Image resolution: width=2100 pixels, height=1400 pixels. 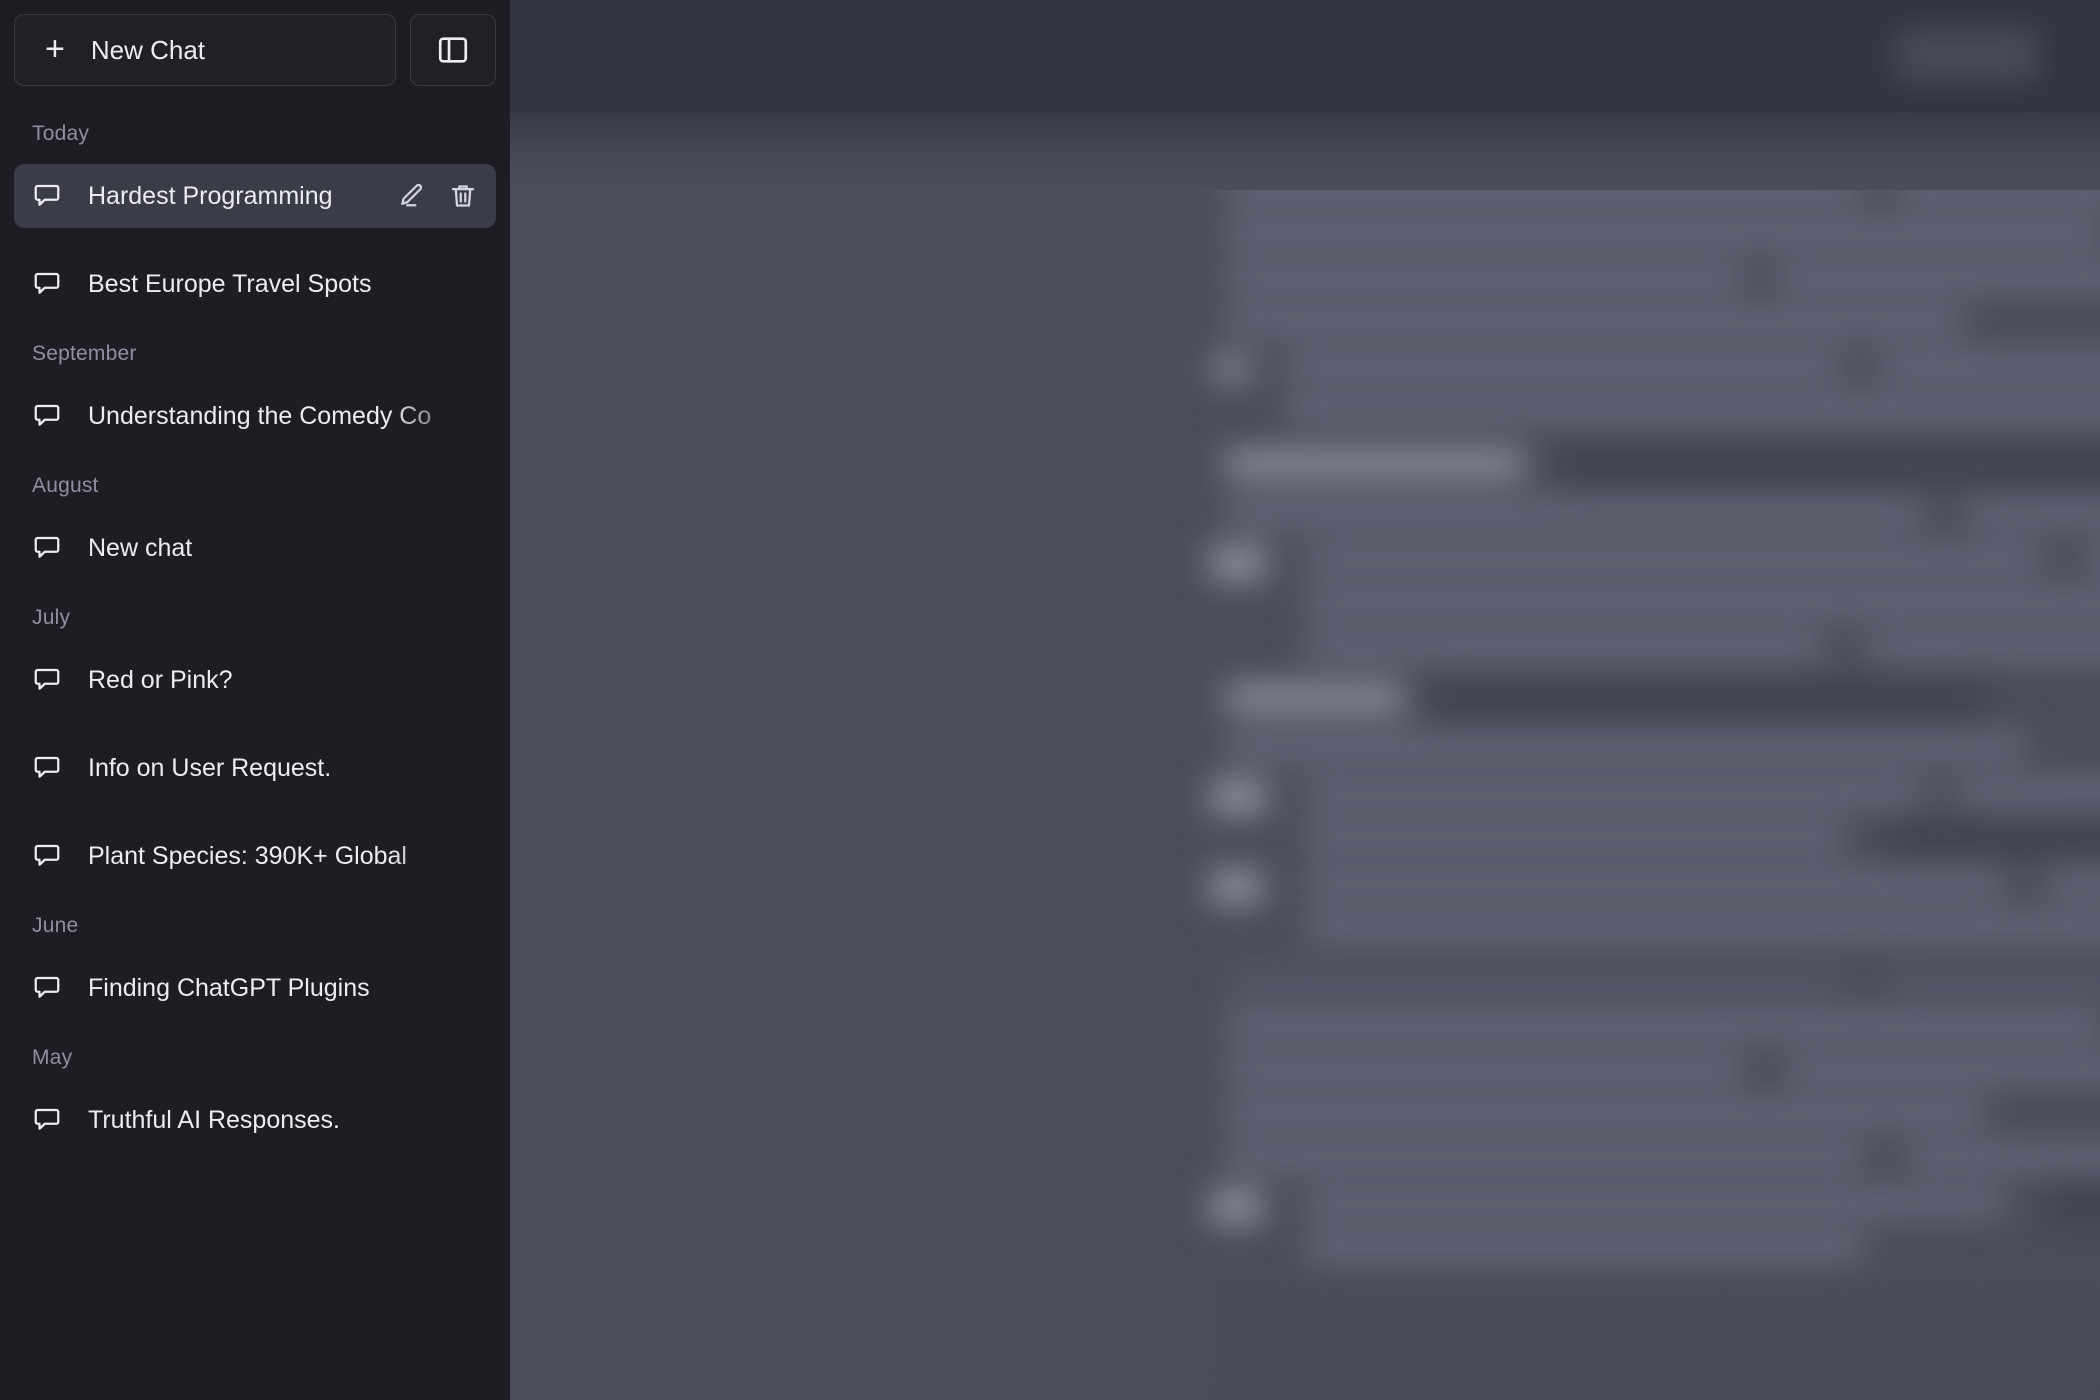 I want to click on chat-history-item: Best Europe Travel Spots, so click(x=255, y=284).